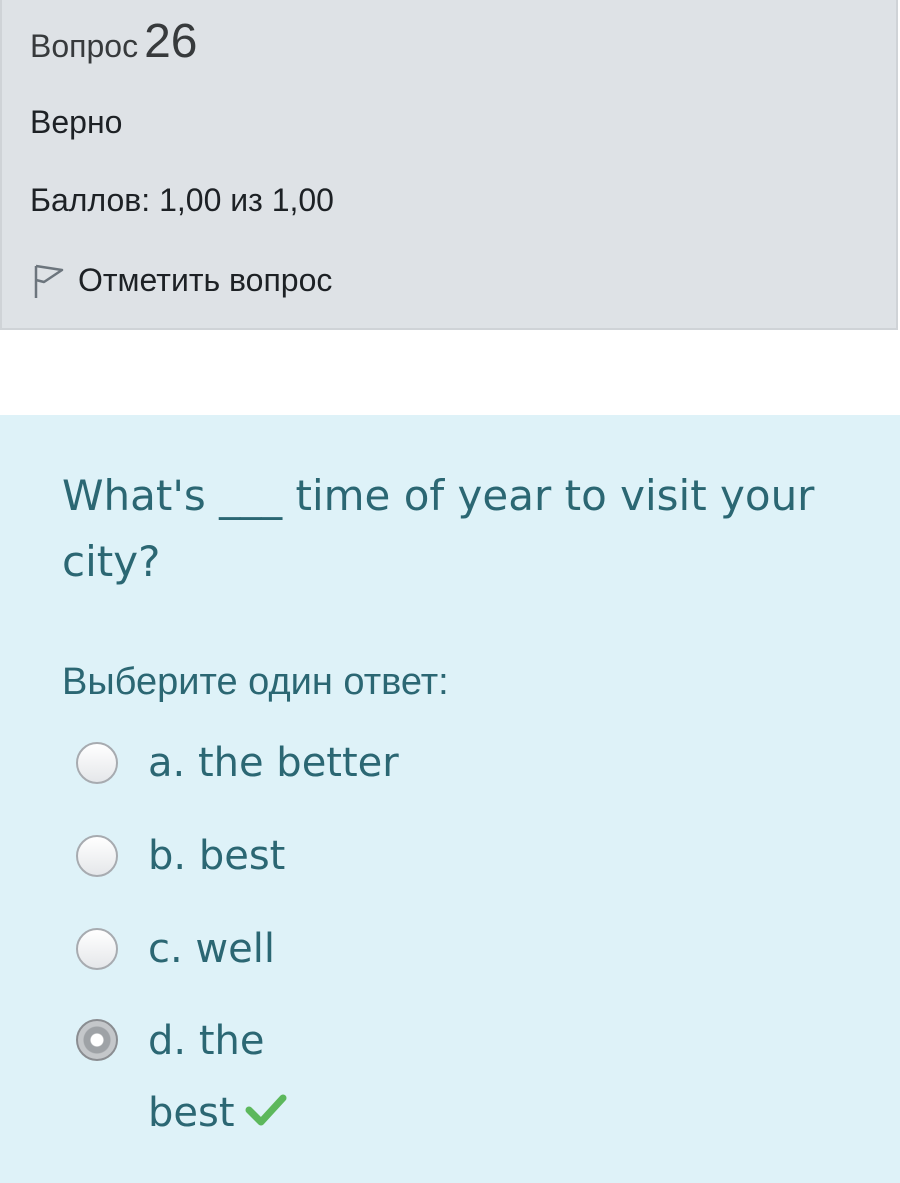 This screenshot has height=1183, width=900. I want to click on radio-d, so click(97, 1040).